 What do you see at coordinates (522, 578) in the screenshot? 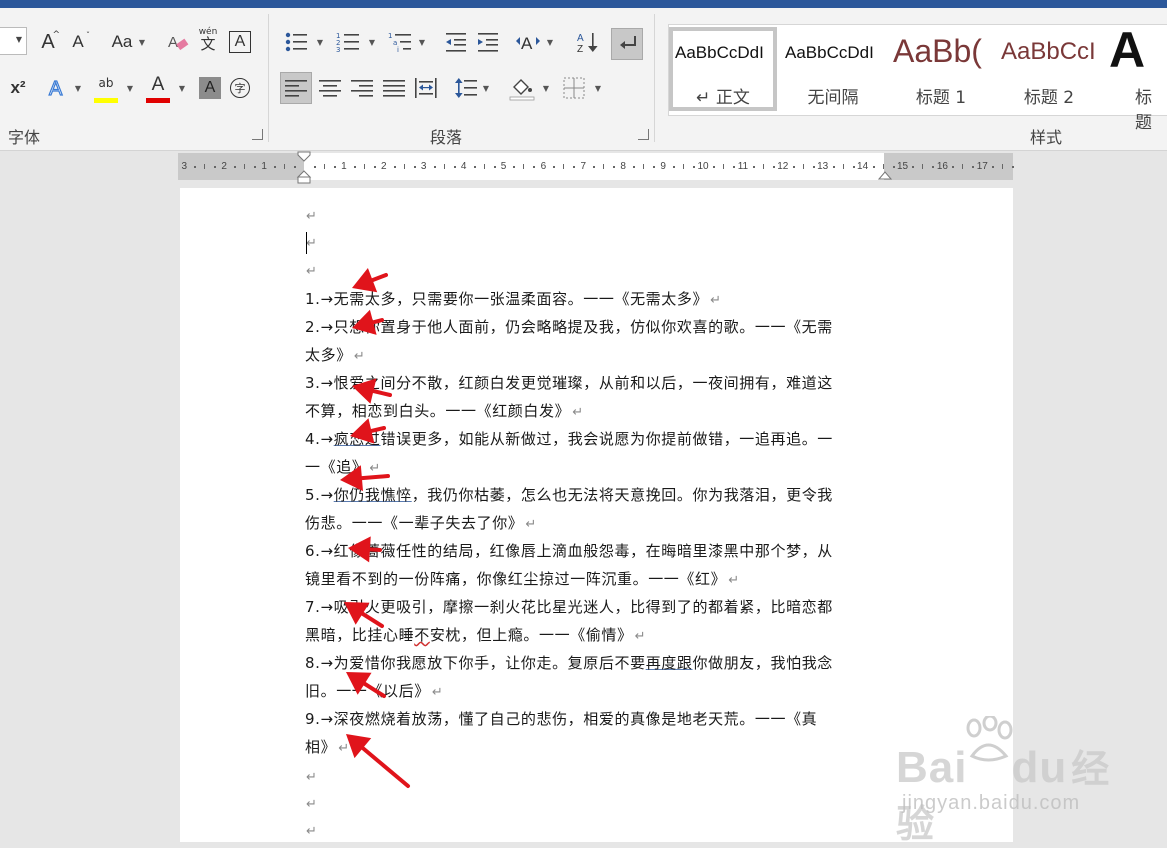
I see `document-text-line: 镜里看不到的一份阵痛，你像红尘掠过一阵沉重。一一《红》 ↵` at bounding box center [522, 578].